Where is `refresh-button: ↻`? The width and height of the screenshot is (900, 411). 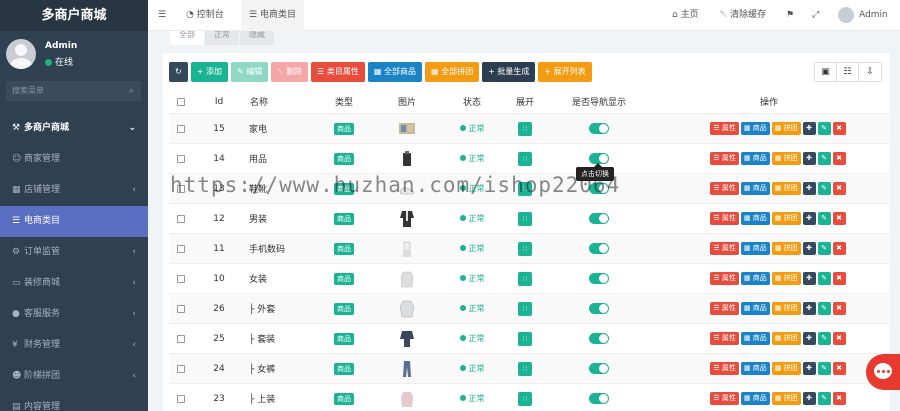 refresh-button: ↻ is located at coordinates (178, 72).